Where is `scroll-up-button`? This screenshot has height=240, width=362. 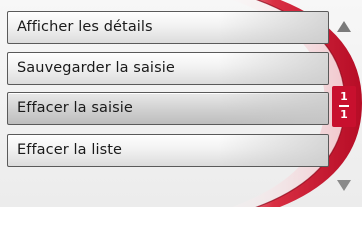
scroll-up-button is located at coordinates (344, 27).